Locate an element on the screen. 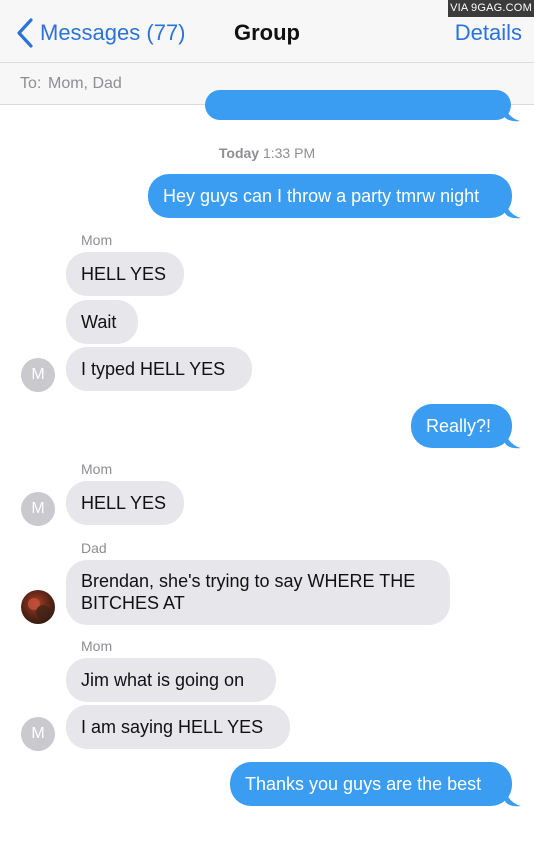 Image resolution: width=534 pixels, height=847 pixels. message-bubble-incoming: I typed HELL YES is located at coordinates (159, 369).